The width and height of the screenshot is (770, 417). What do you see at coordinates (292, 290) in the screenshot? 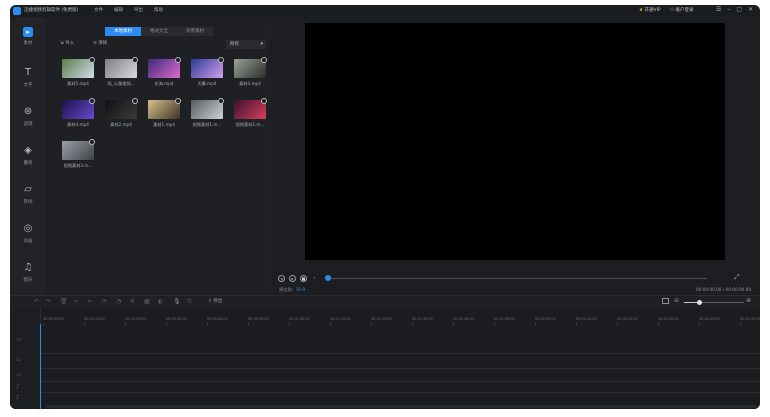
I see `aspect-ratio: 原比例：16:9` at bounding box center [292, 290].